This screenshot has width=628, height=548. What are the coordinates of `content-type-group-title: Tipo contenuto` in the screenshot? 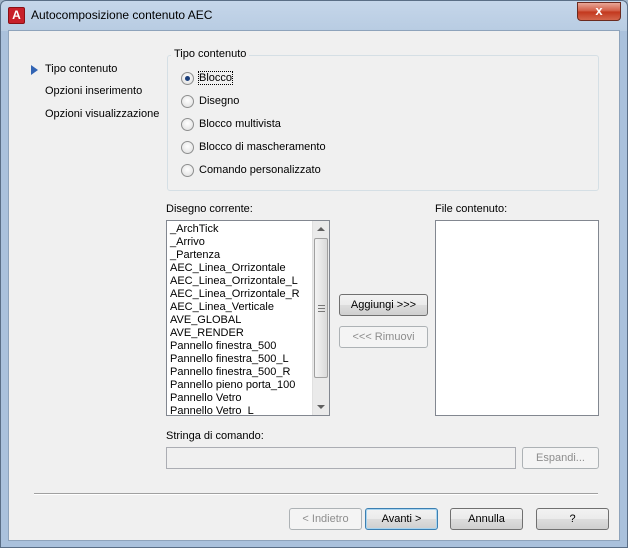 It's located at (210, 54).